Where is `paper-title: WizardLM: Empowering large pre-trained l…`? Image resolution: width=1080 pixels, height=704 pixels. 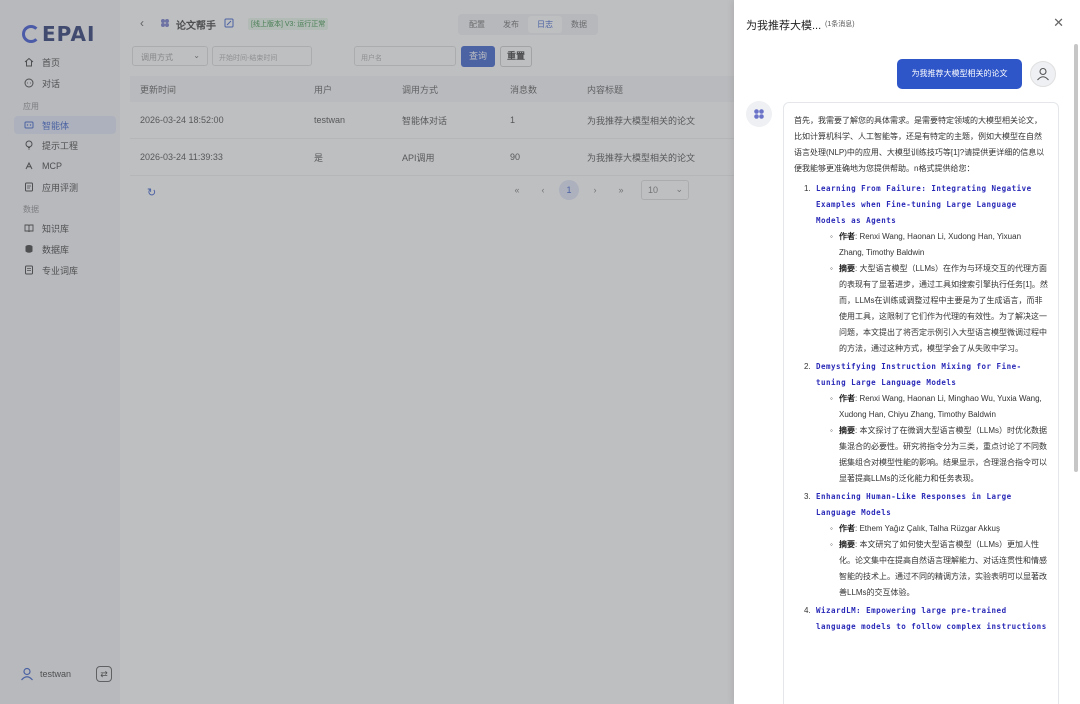
paper-title: WizardLM: Empowering large pre-trained l… is located at coordinates (932, 619).